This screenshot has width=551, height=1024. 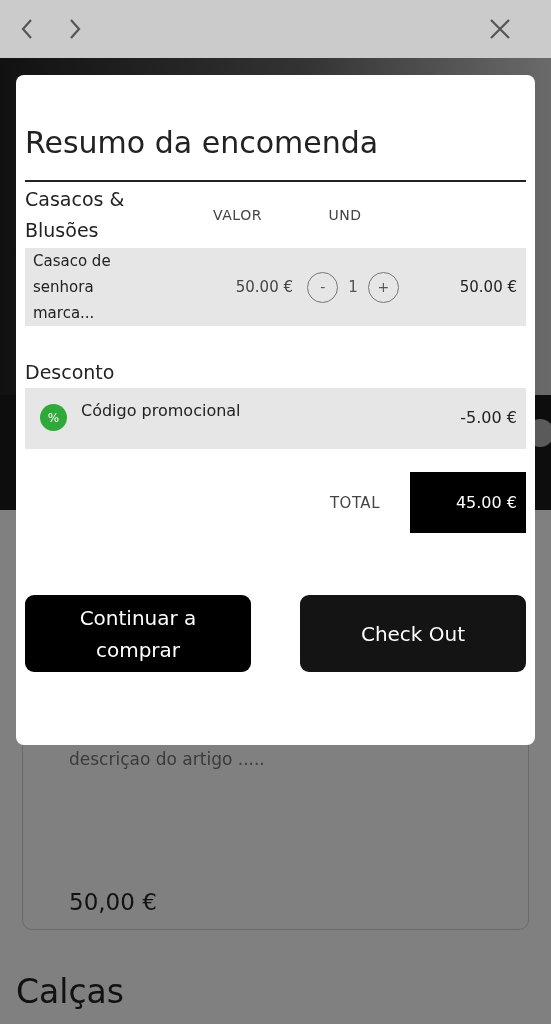 What do you see at coordinates (413, 633) in the screenshot?
I see `checkout-button: Check Out` at bounding box center [413, 633].